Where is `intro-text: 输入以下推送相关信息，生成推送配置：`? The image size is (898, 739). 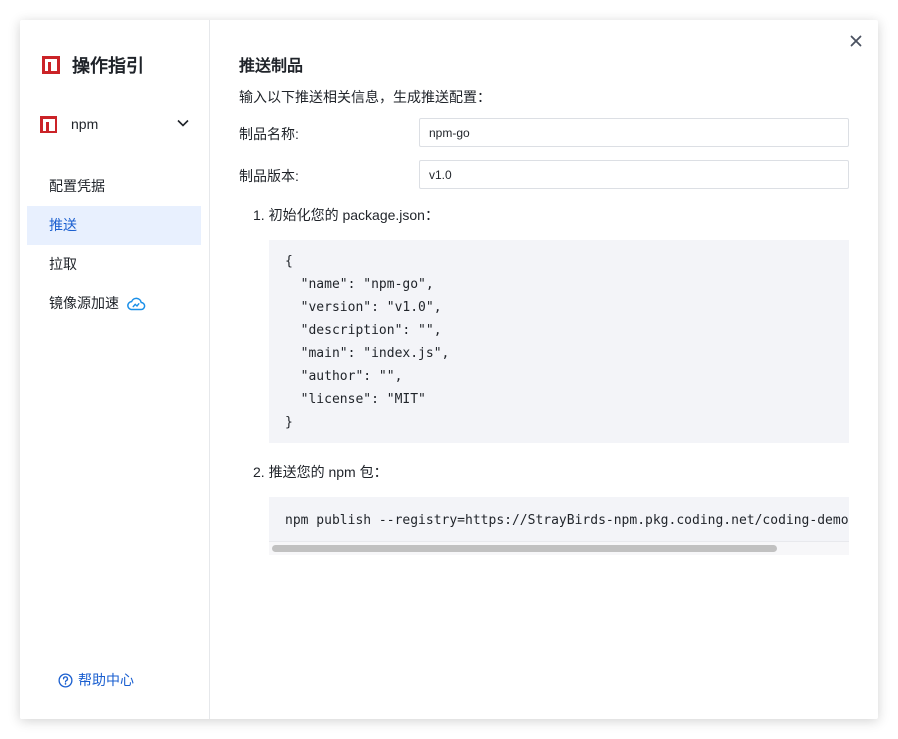 intro-text: 输入以下推送相关信息，生成推送配置： is located at coordinates (365, 97).